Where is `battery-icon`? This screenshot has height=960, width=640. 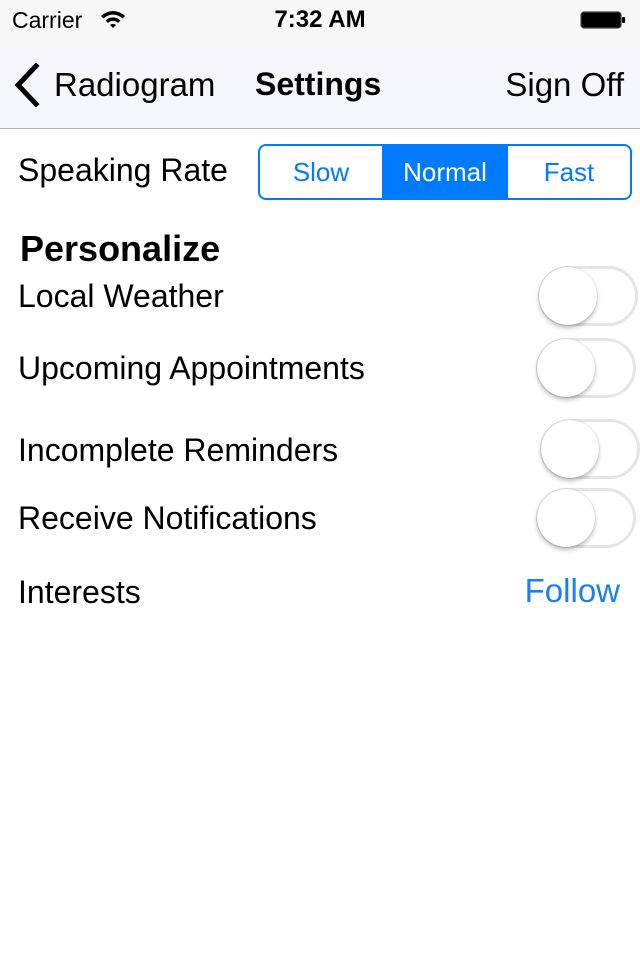 battery-icon is located at coordinates (602, 20).